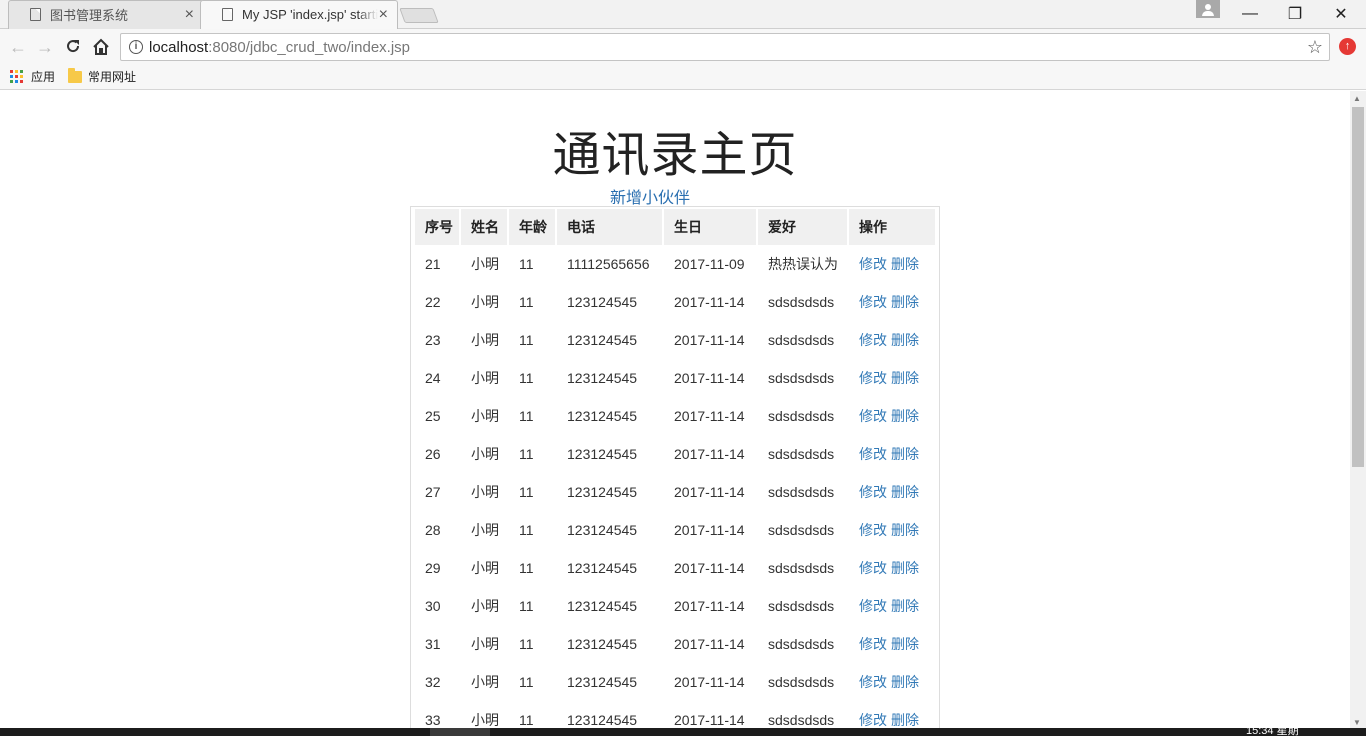 Image resolution: width=1366 pixels, height=738 pixels. I want to click on cell-id: 27, so click(433, 492).